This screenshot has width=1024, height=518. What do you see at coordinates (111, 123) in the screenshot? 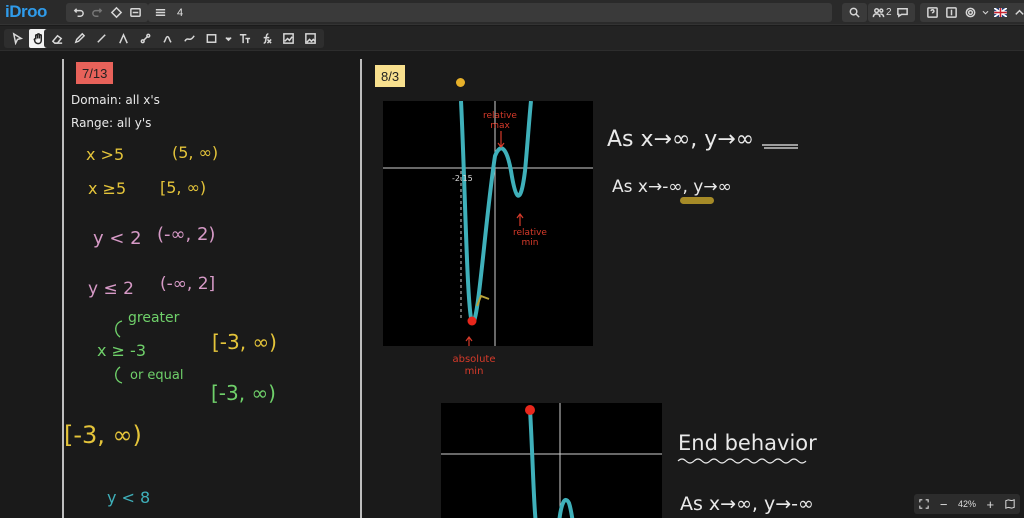
I see `range-text: Range: all y's` at bounding box center [111, 123].